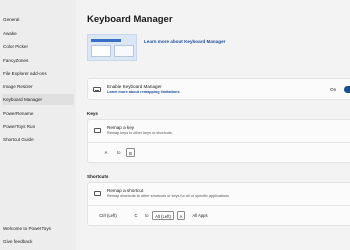 The width and height of the screenshot is (350, 250). What do you see at coordinates (38, 33) in the screenshot?
I see `sidebar-item-awake: Awake` at bounding box center [38, 33].